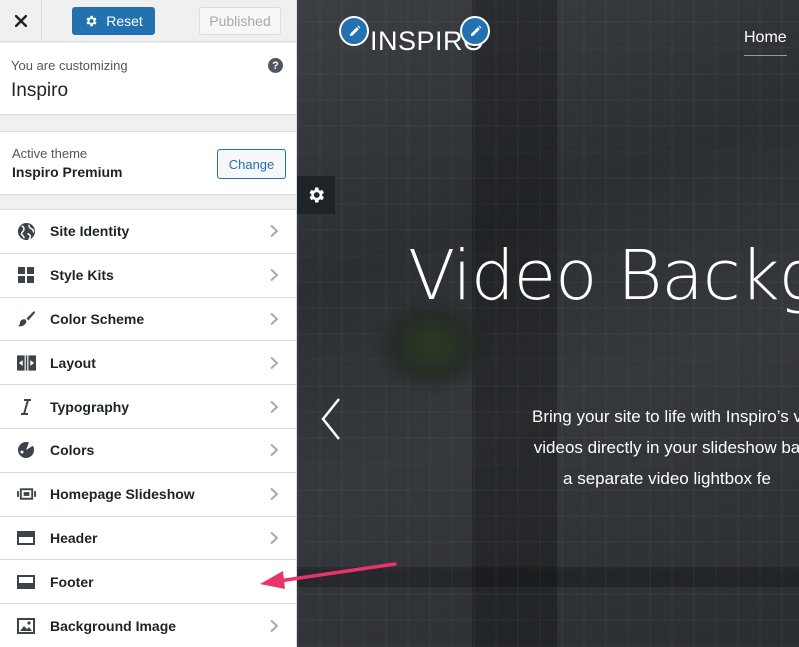 The image size is (799, 647). What do you see at coordinates (148, 275) in the screenshot?
I see `section-style-kits: Style Kits` at bounding box center [148, 275].